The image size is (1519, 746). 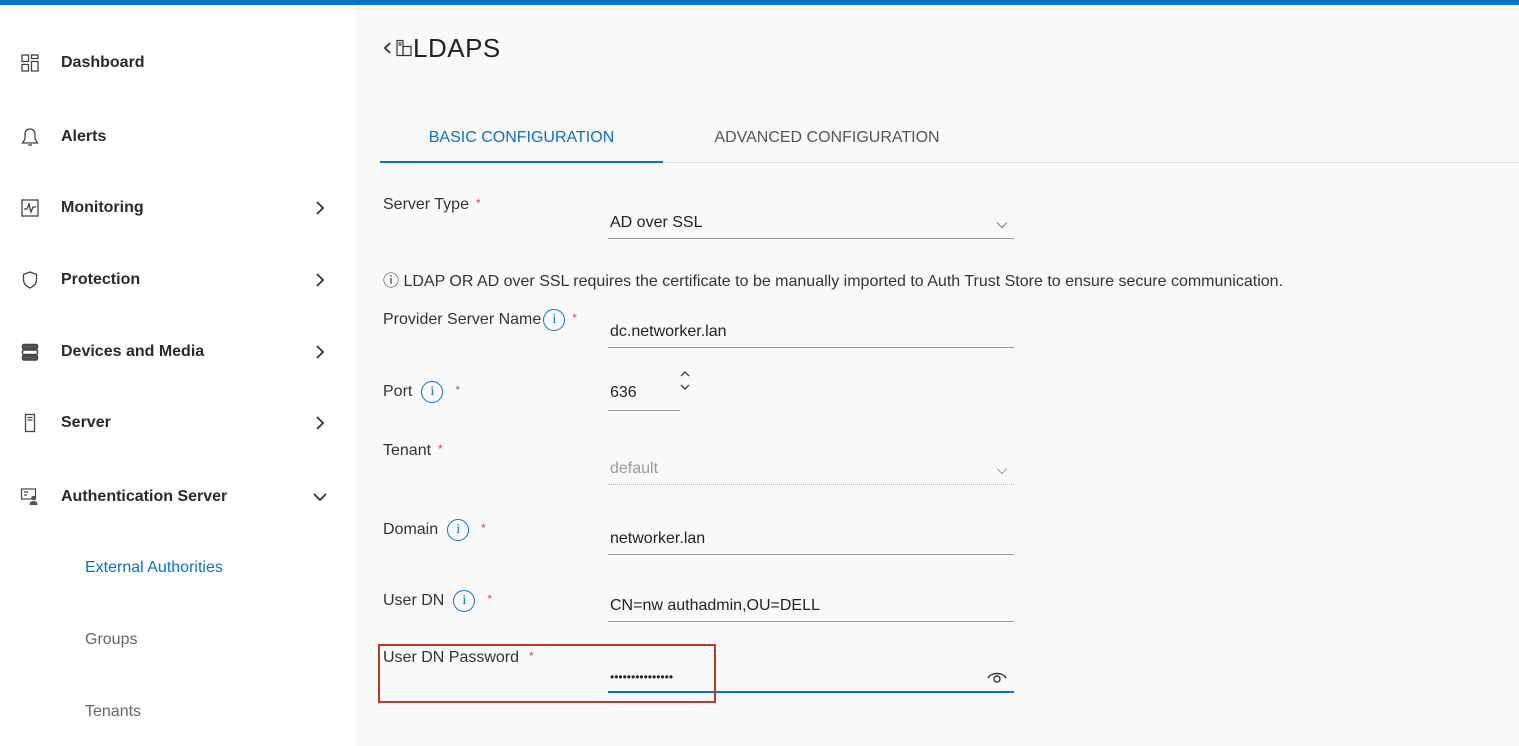 I want to click on label-text: Server Type, so click(x=426, y=204).